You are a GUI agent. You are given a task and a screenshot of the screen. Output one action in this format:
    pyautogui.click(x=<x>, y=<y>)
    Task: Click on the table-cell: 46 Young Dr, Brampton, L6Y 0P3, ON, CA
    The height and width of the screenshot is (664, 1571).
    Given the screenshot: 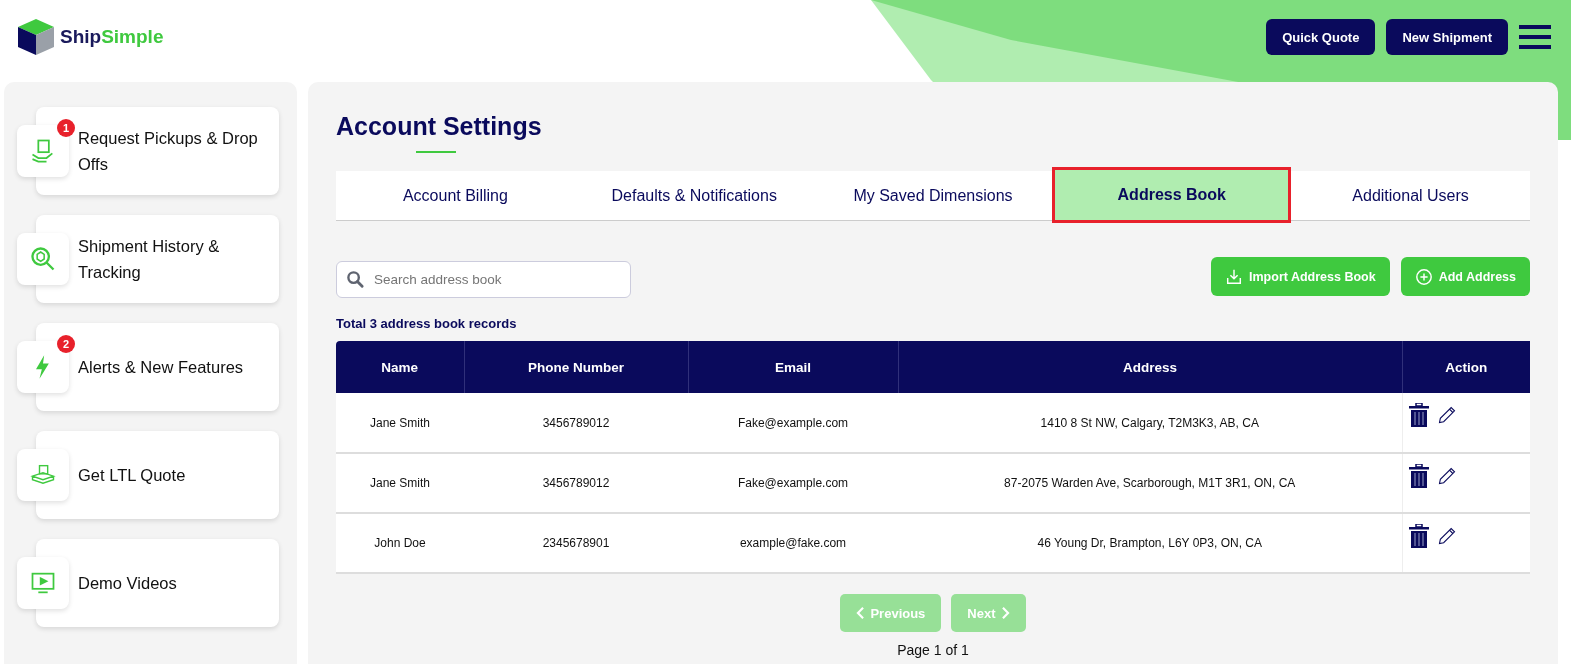 What is the action you would take?
    pyautogui.click(x=1150, y=543)
    